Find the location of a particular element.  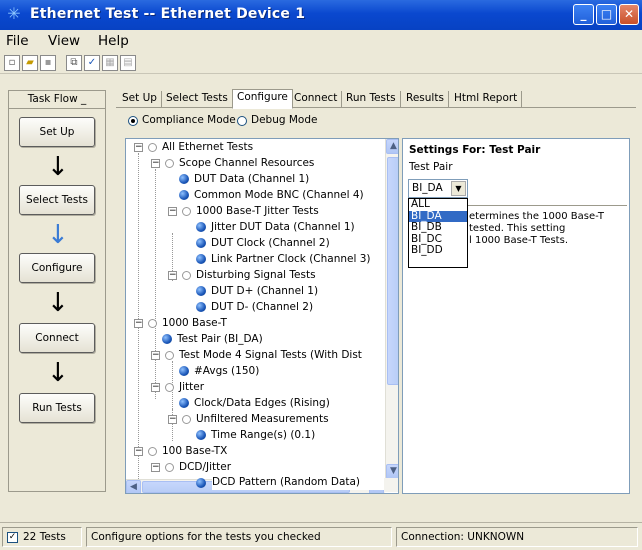

setting-label: Test Pair is located at coordinates (431, 167).